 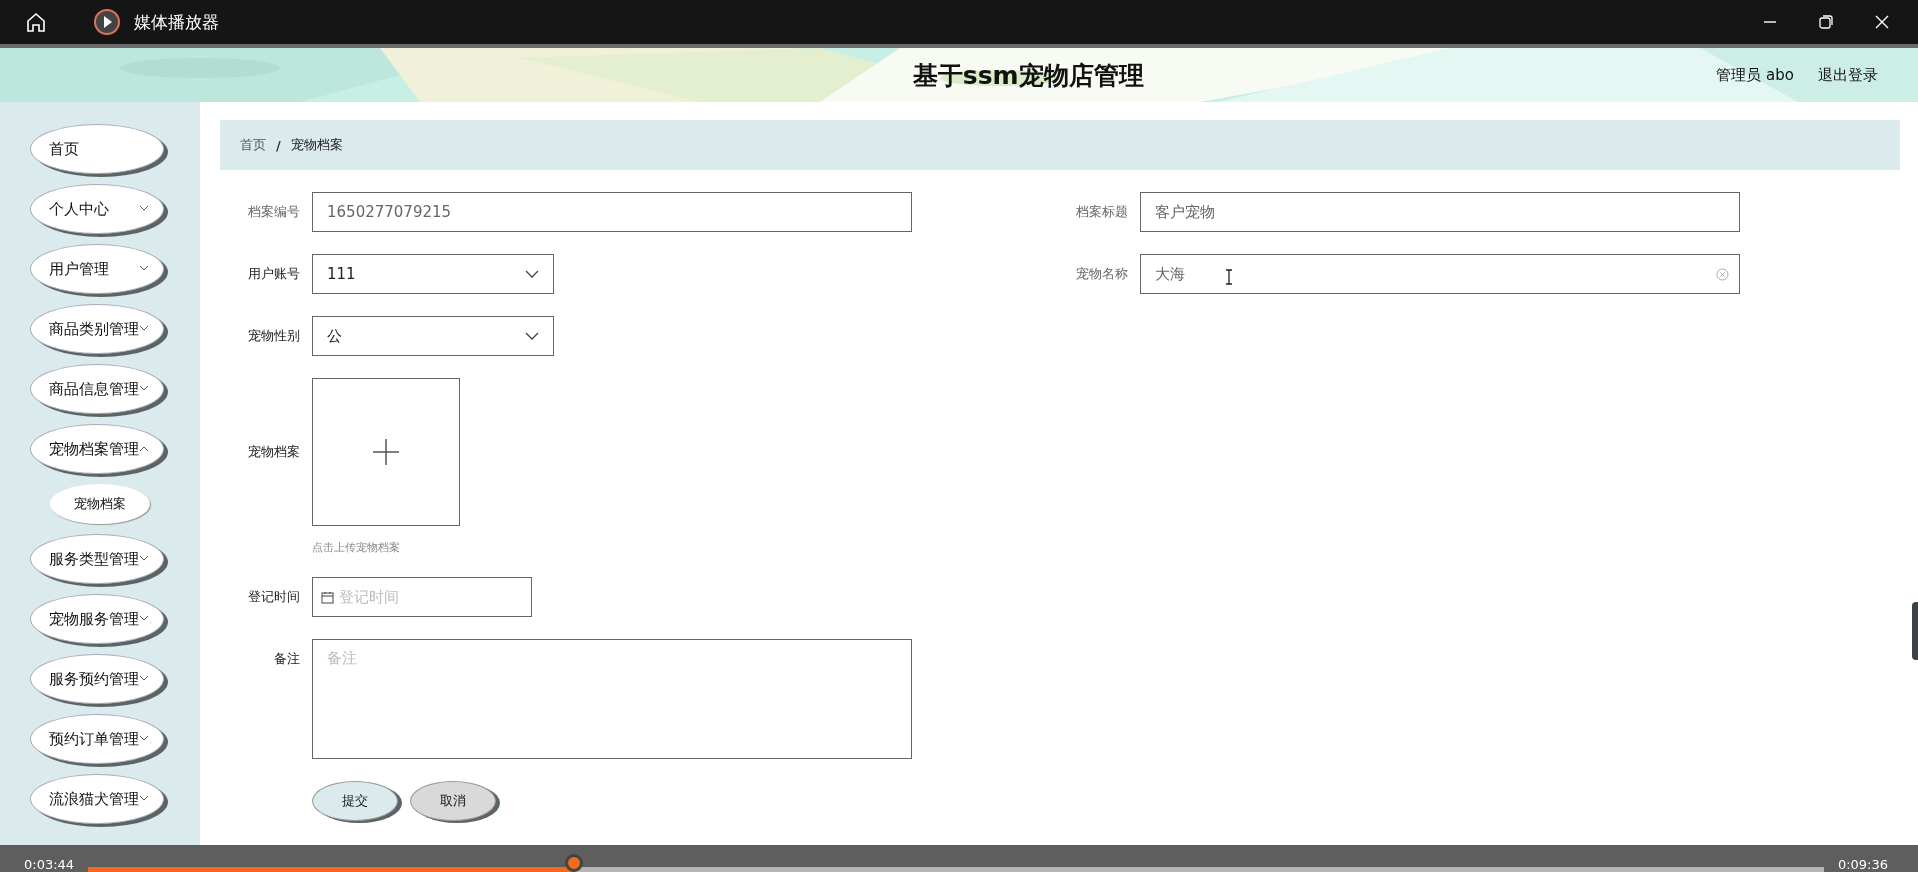 What do you see at coordinates (287, 659) in the screenshot?
I see `field-label: 备注` at bounding box center [287, 659].